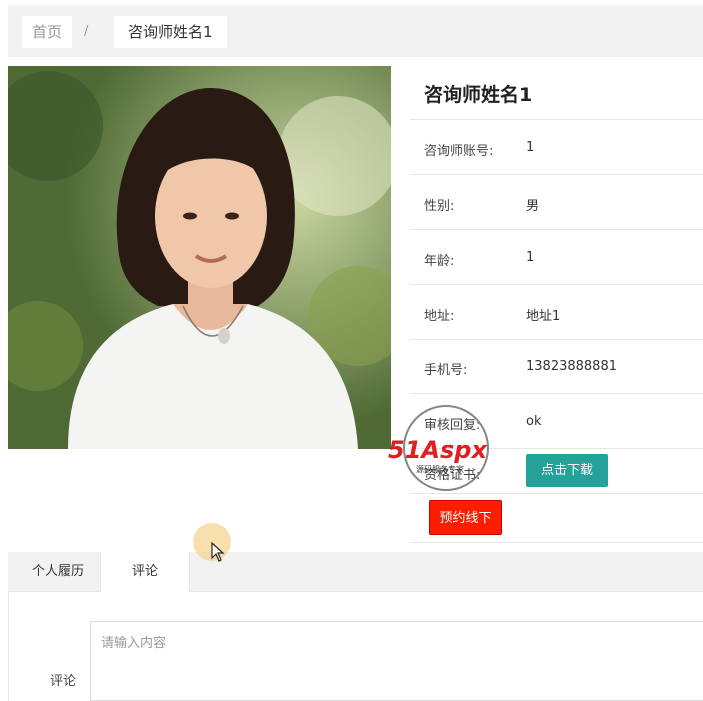  Describe the element at coordinates (439, 261) in the screenshot. I see `field-label-age: 年龄:` at that location.